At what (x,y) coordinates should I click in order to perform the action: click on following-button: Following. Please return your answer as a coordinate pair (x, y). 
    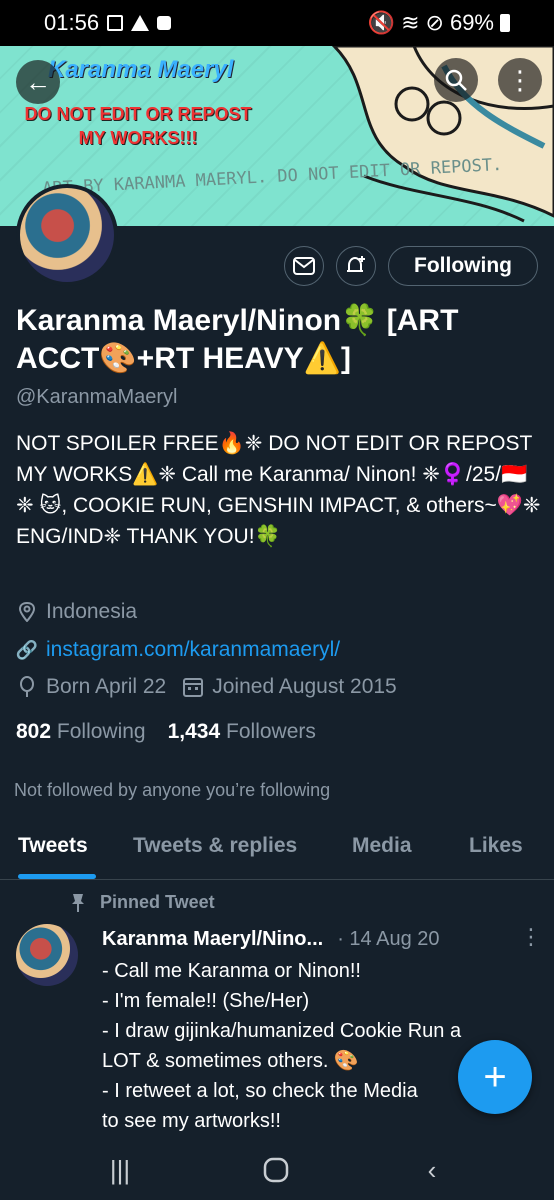
    Looking at the image, I should click on (463, 266).